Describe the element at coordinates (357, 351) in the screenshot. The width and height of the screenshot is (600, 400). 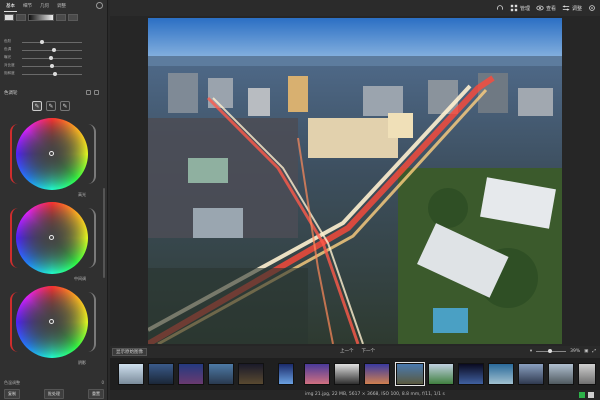
I see `nav-buttons: 上一个 下一个` at that location.